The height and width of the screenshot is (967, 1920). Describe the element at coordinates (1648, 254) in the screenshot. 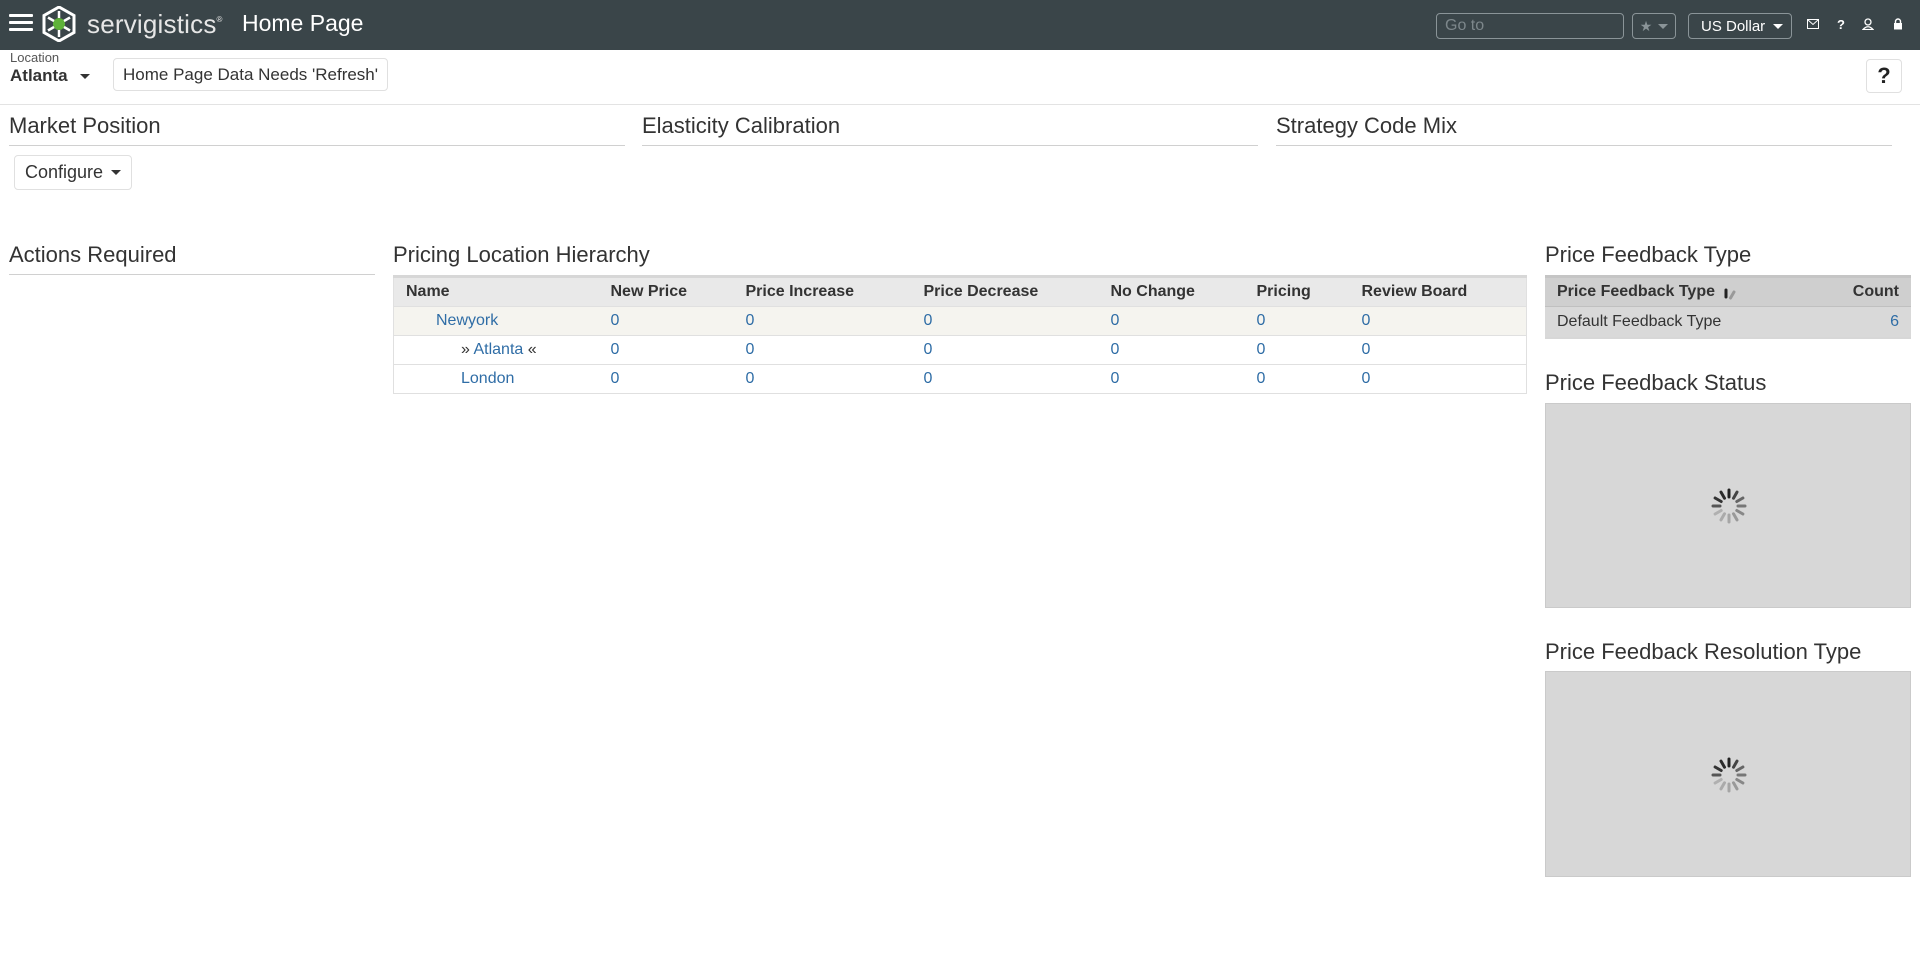

I see `price-feedback-type-heading: Price Feedback Type` at that location.